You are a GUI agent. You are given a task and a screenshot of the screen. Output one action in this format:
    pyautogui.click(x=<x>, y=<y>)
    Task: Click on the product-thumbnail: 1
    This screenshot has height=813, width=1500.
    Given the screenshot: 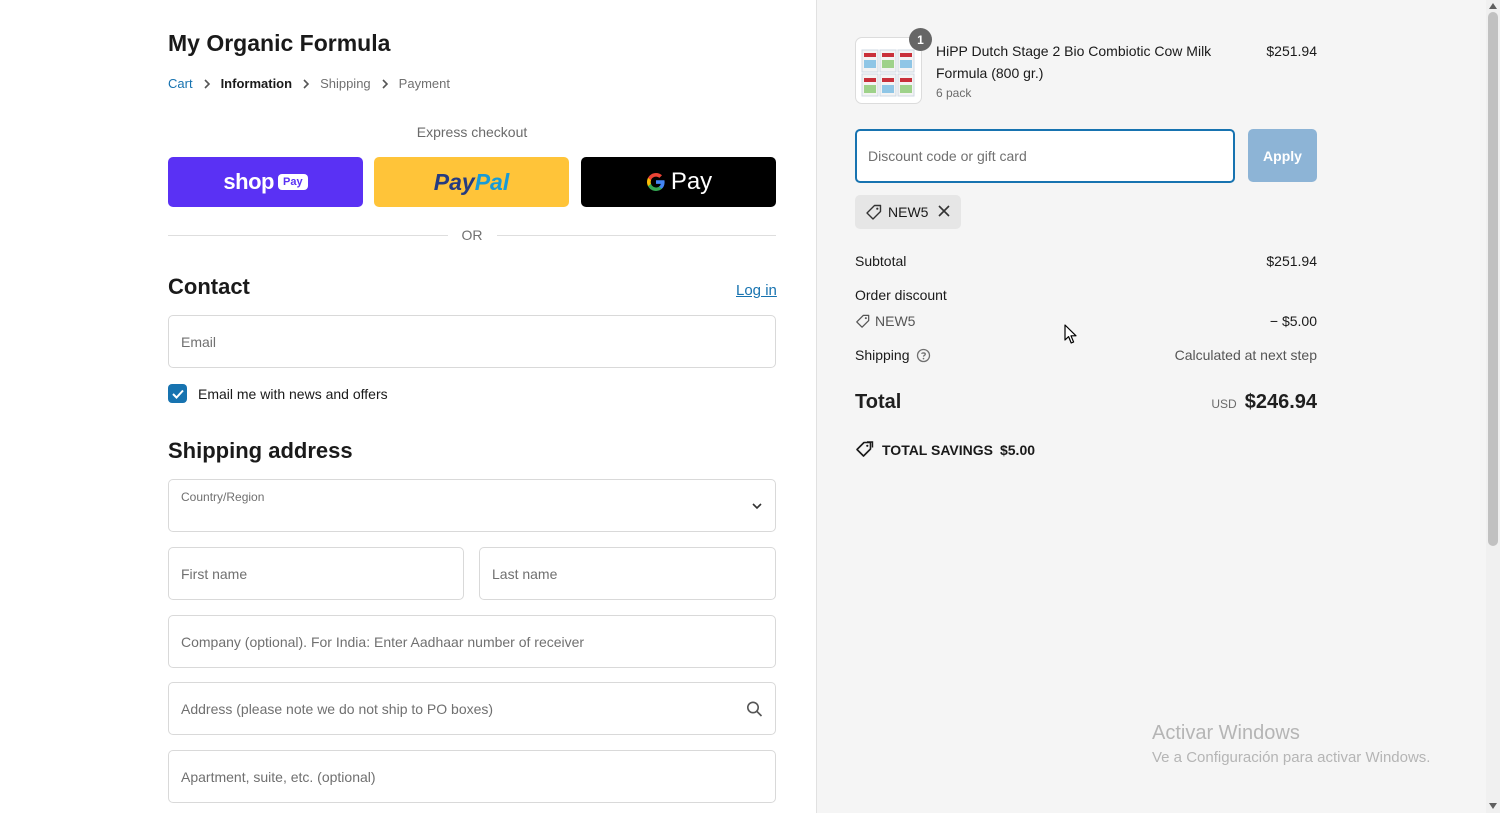 What is the action you would take?
    pyautogui.click(x=893, y=66)
    